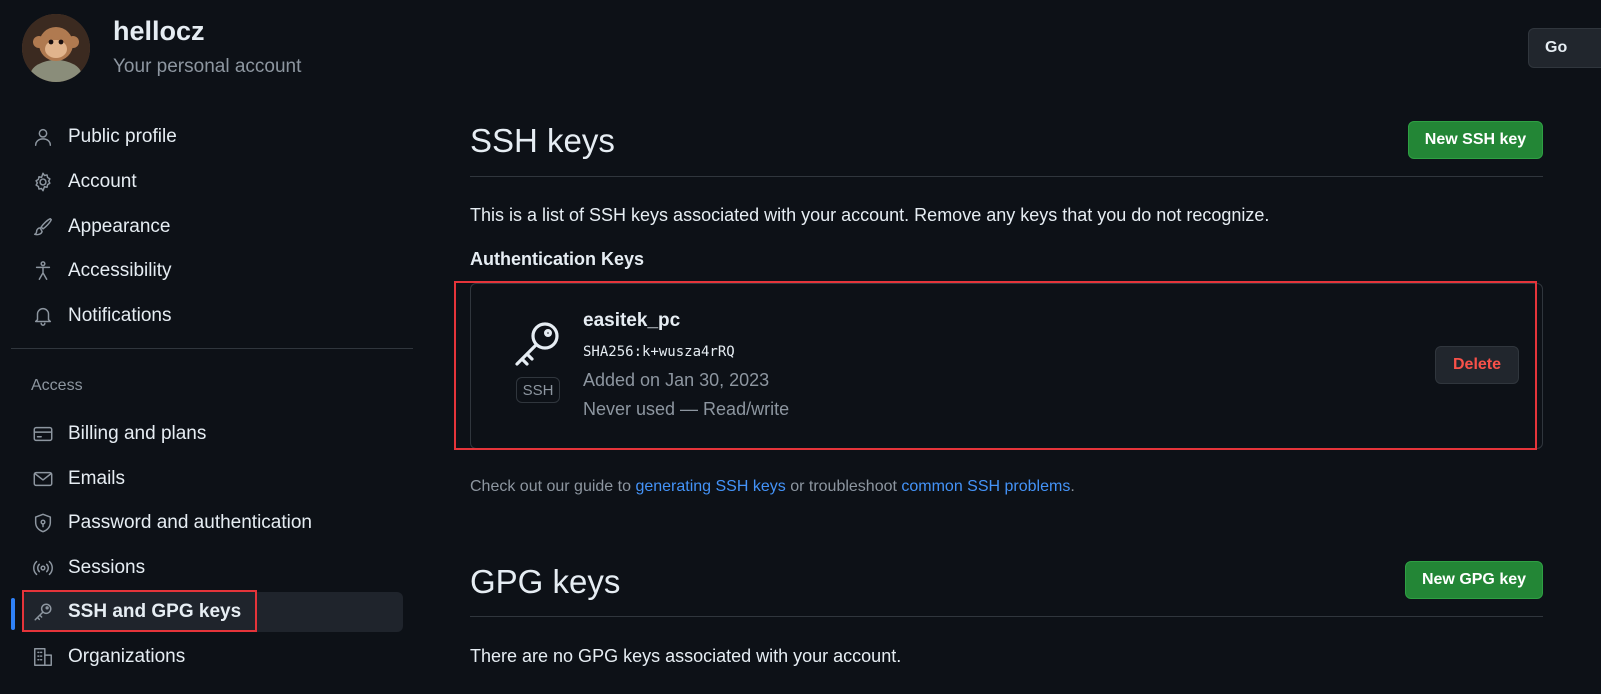  What do you see at coordinates (43, 568) in the screenshot?
I see `broadcast-icon` at bounding box center [43, 568].